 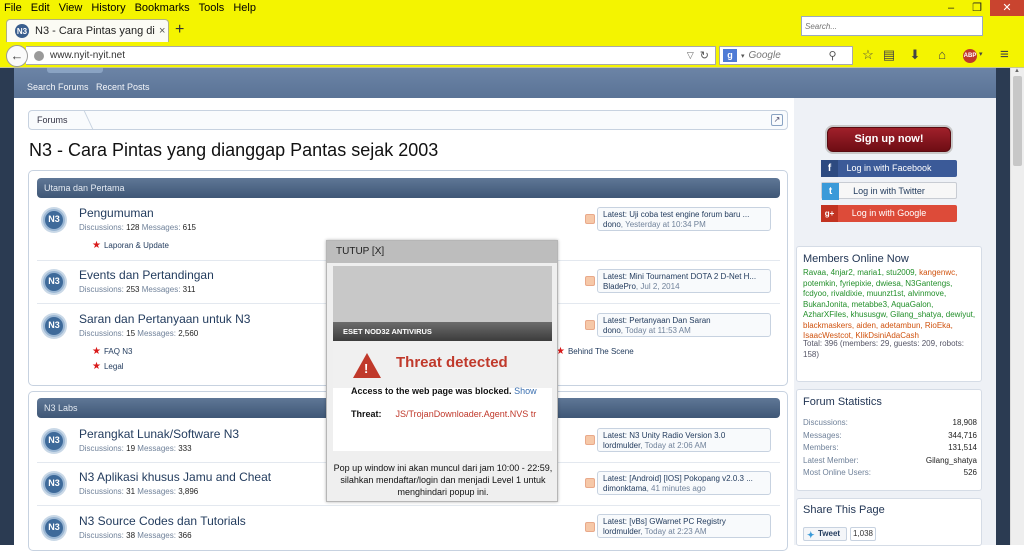 What do you see at coordinates (212, 8) in the screenshot?
I see `menu-tools: Tools` at bounding box center [212, 8].